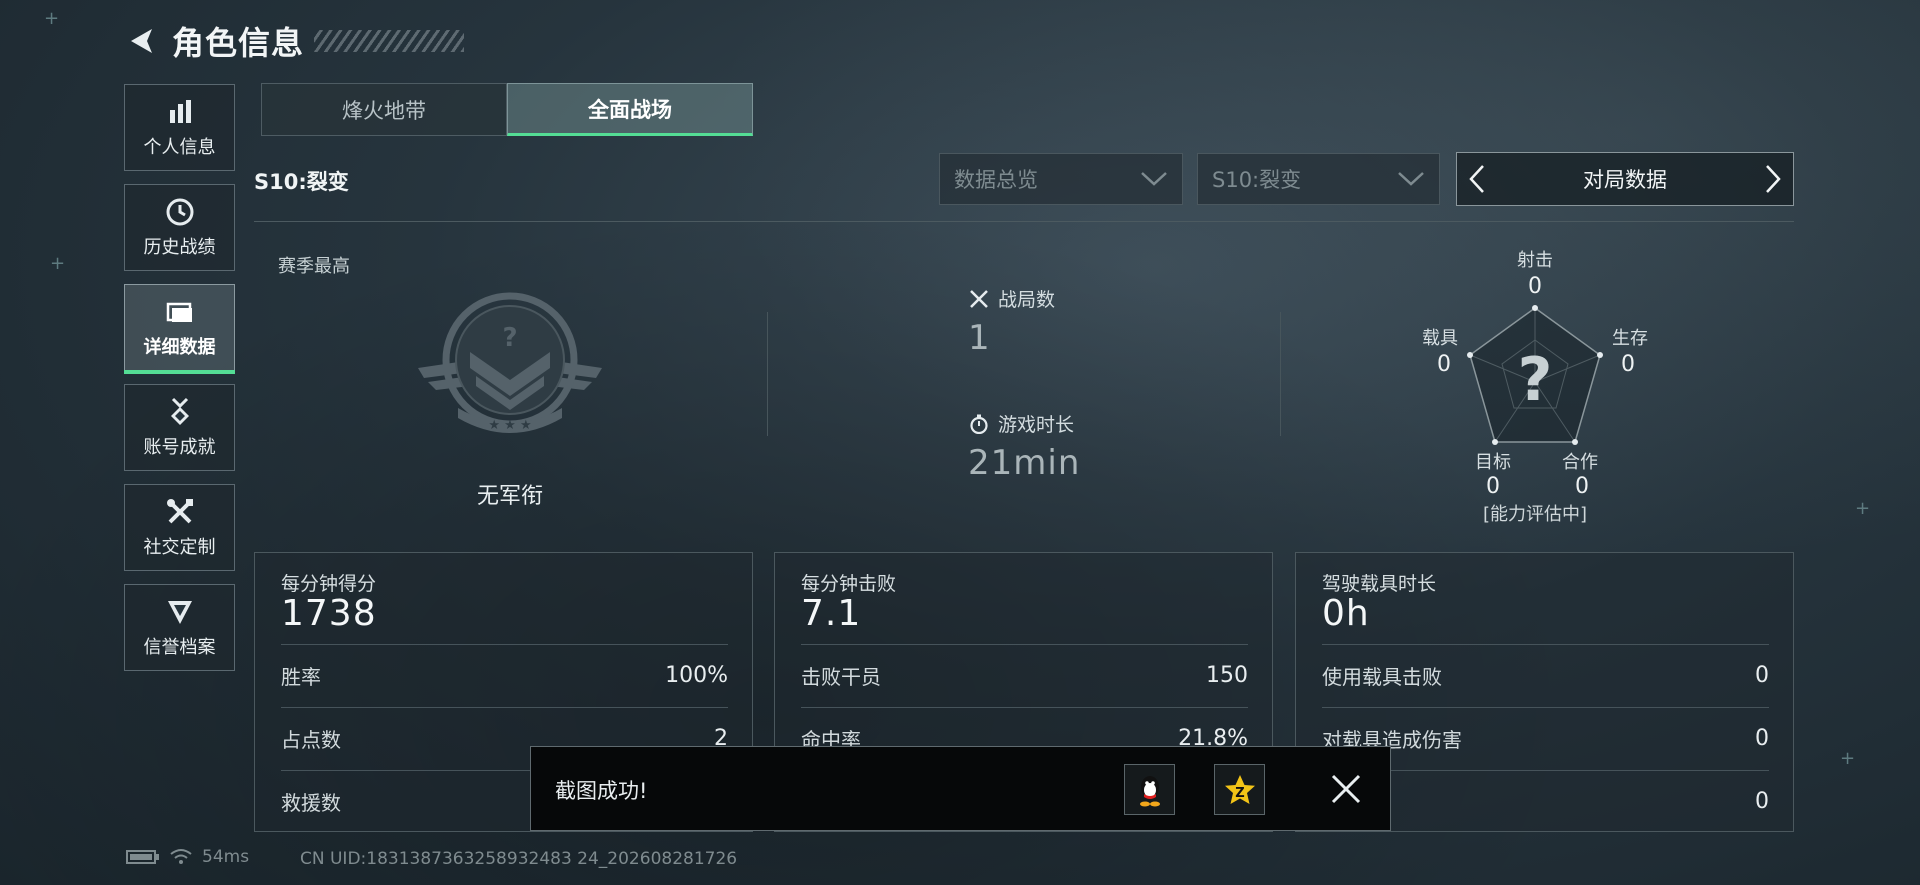  I want to click on card-value: 1738, so click(329, 613).